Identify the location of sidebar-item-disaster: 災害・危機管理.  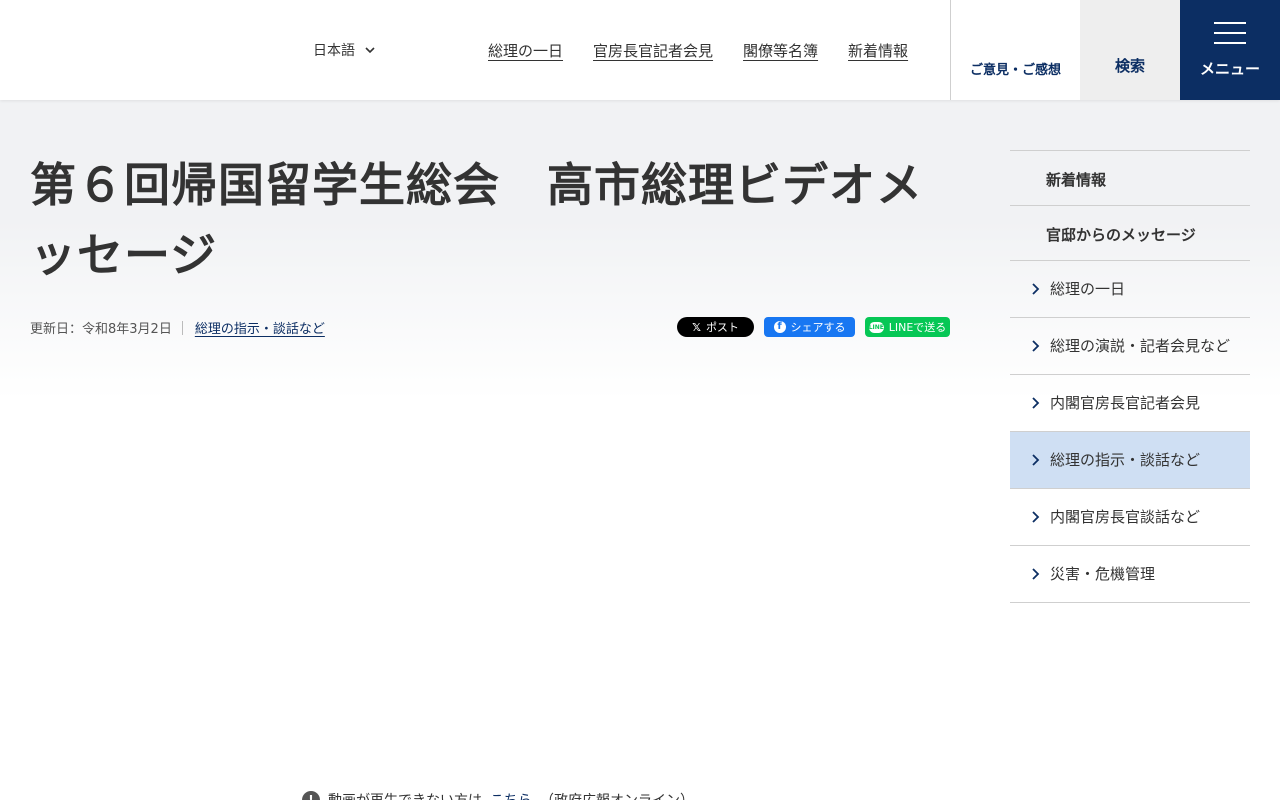
(1130, 574).